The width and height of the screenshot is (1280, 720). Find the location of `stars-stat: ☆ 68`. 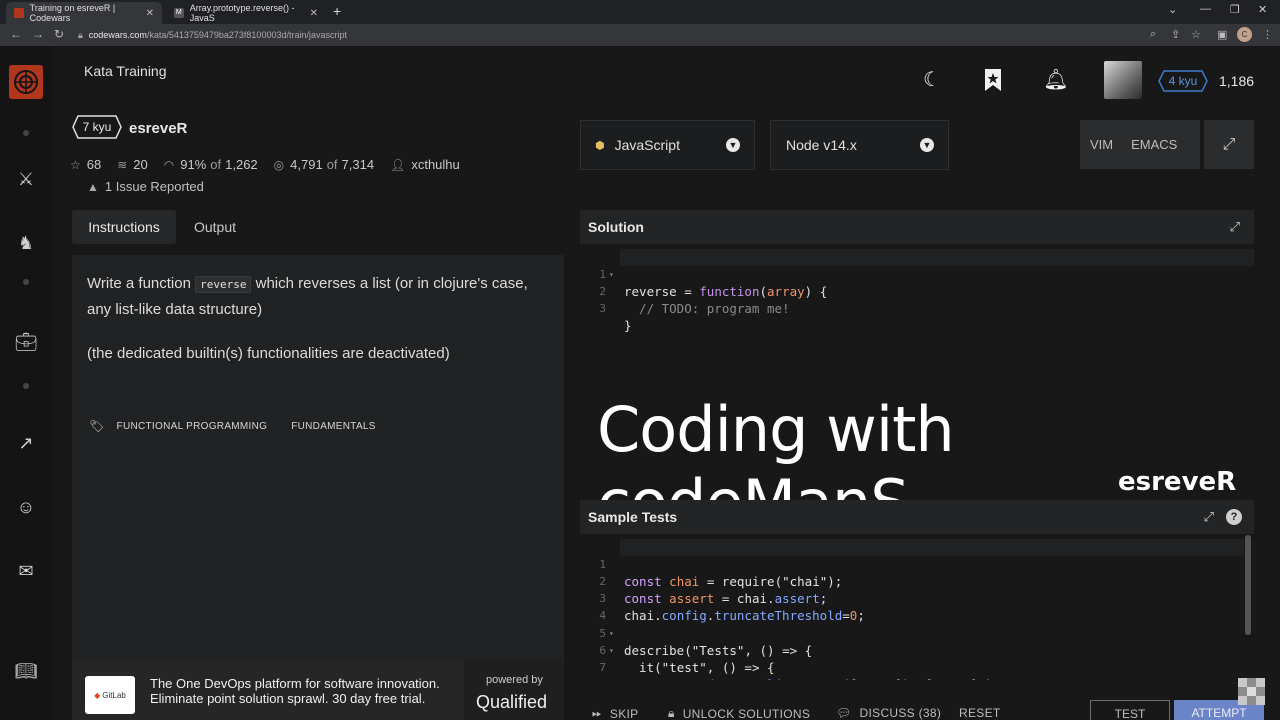

stars-stat: ☆ 68 is located at coordinates (85, 164).